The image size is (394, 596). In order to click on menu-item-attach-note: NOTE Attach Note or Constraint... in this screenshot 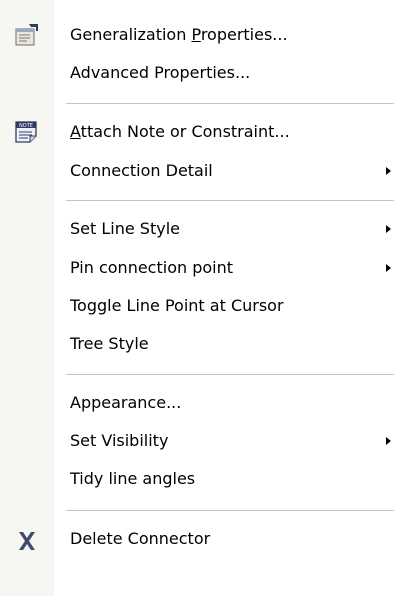, I will do `click(197, 132)`.